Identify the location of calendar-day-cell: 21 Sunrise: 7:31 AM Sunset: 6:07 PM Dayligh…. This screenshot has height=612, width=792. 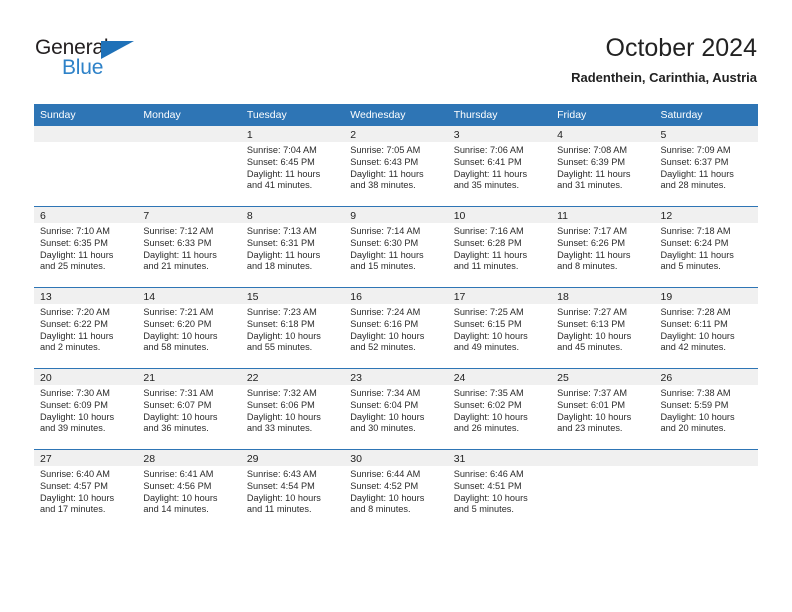
(189, 409).